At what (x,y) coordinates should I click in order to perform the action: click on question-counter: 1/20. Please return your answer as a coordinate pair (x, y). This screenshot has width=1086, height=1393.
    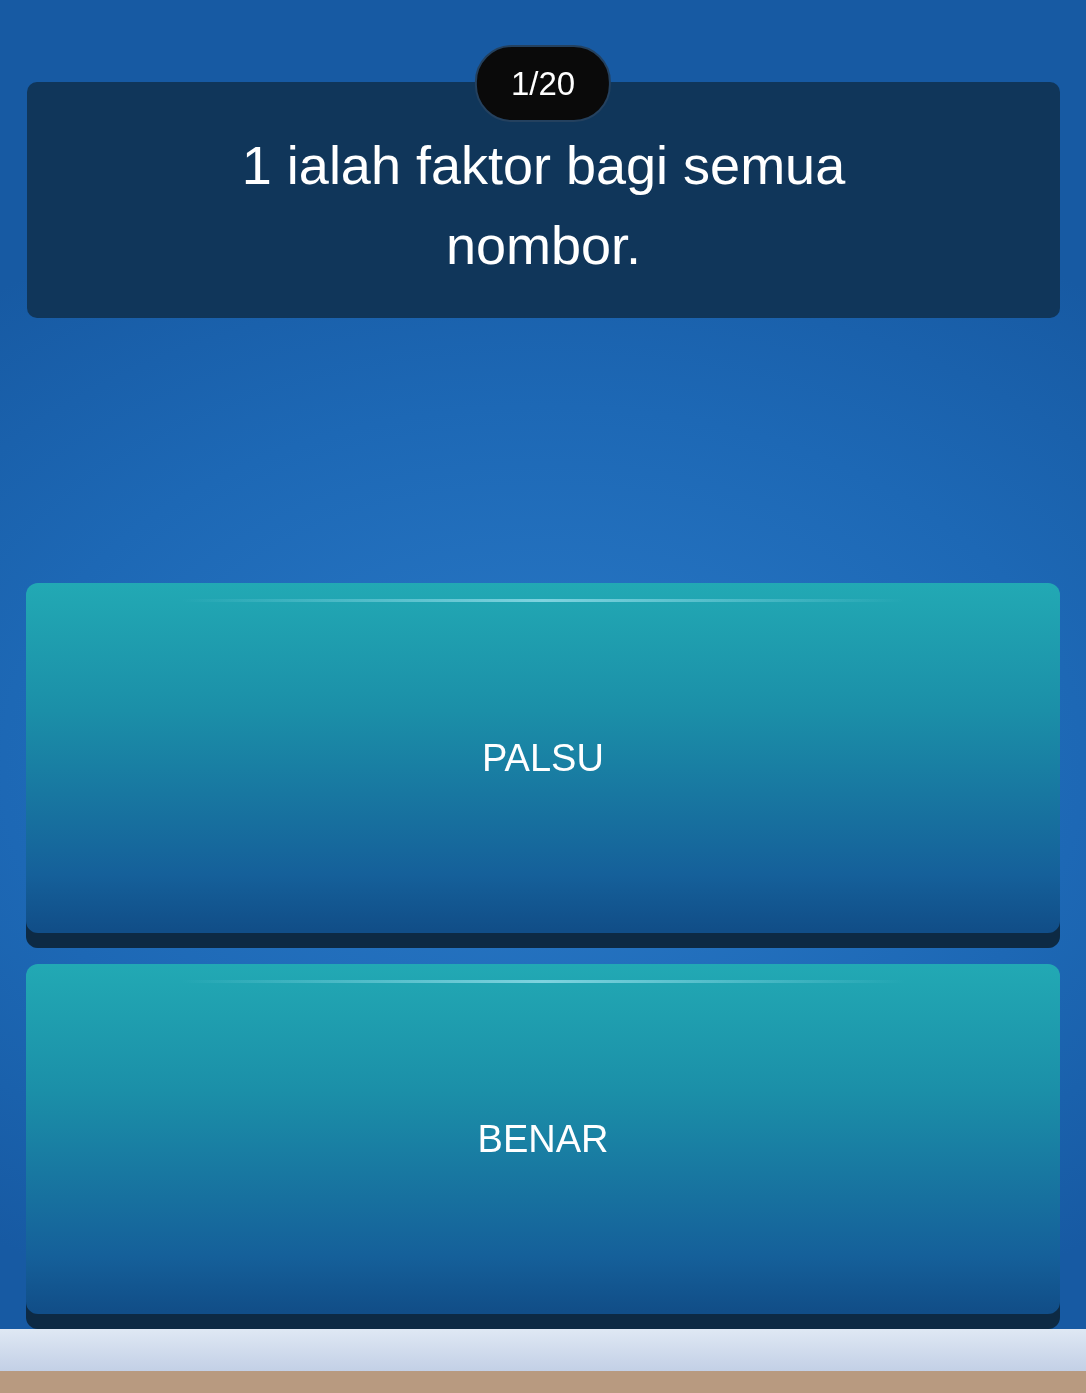
    Looking at the image, I should click on (543, 83).